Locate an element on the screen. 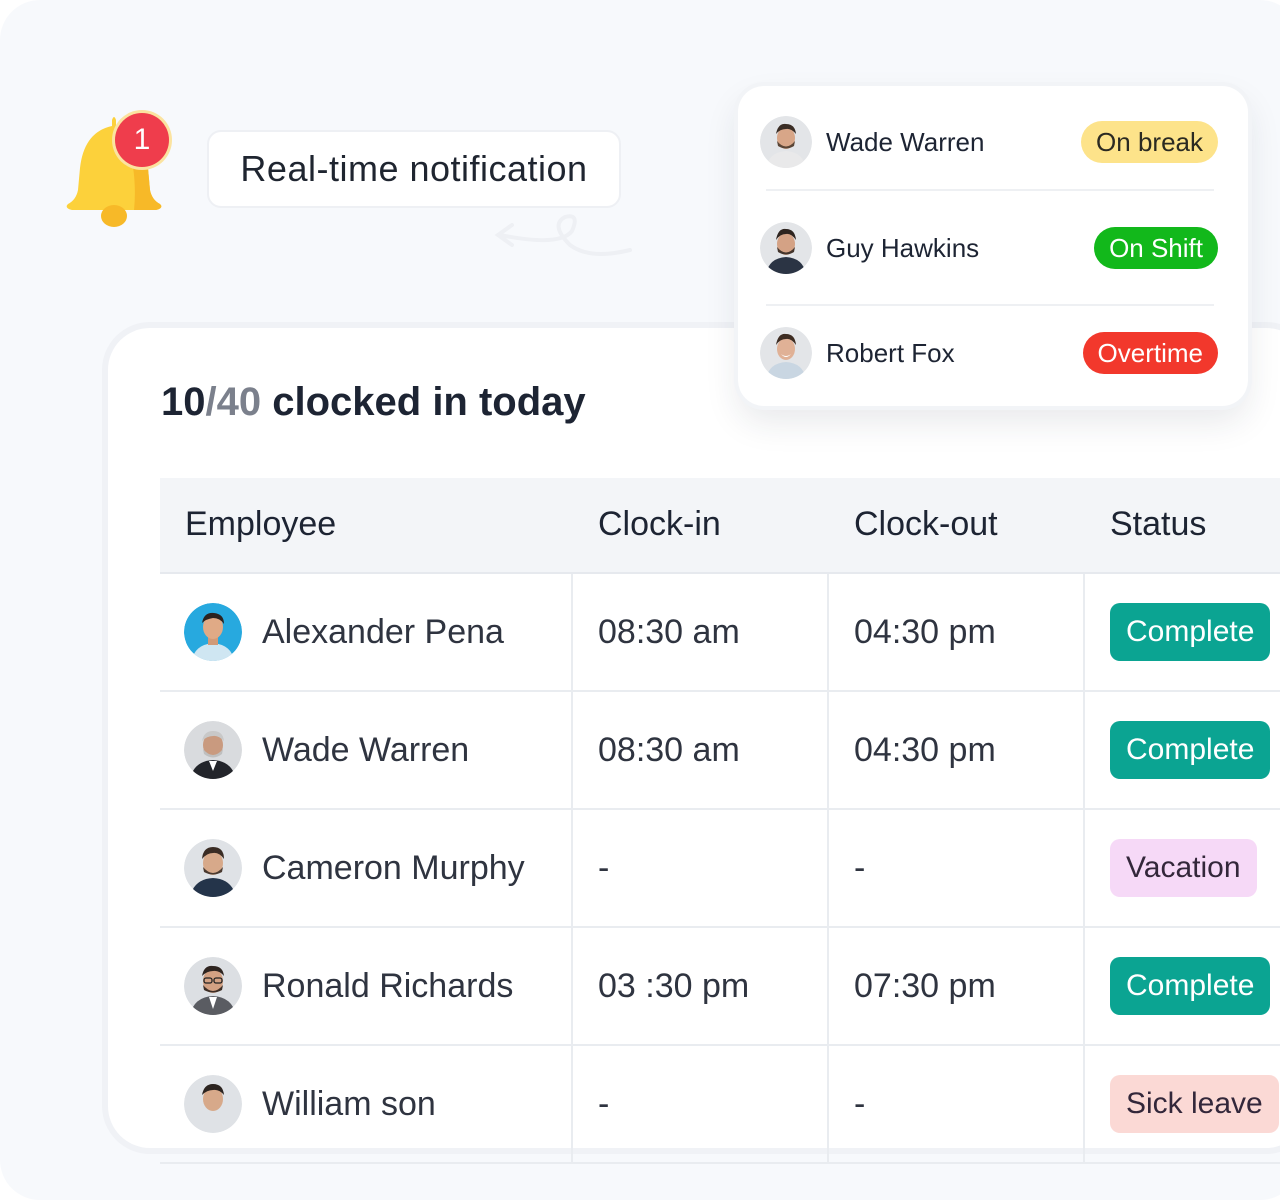 The width and height of the screenshot is (1280, 1200). clocked-in-count: 10 is located at coordinates (183, 402).